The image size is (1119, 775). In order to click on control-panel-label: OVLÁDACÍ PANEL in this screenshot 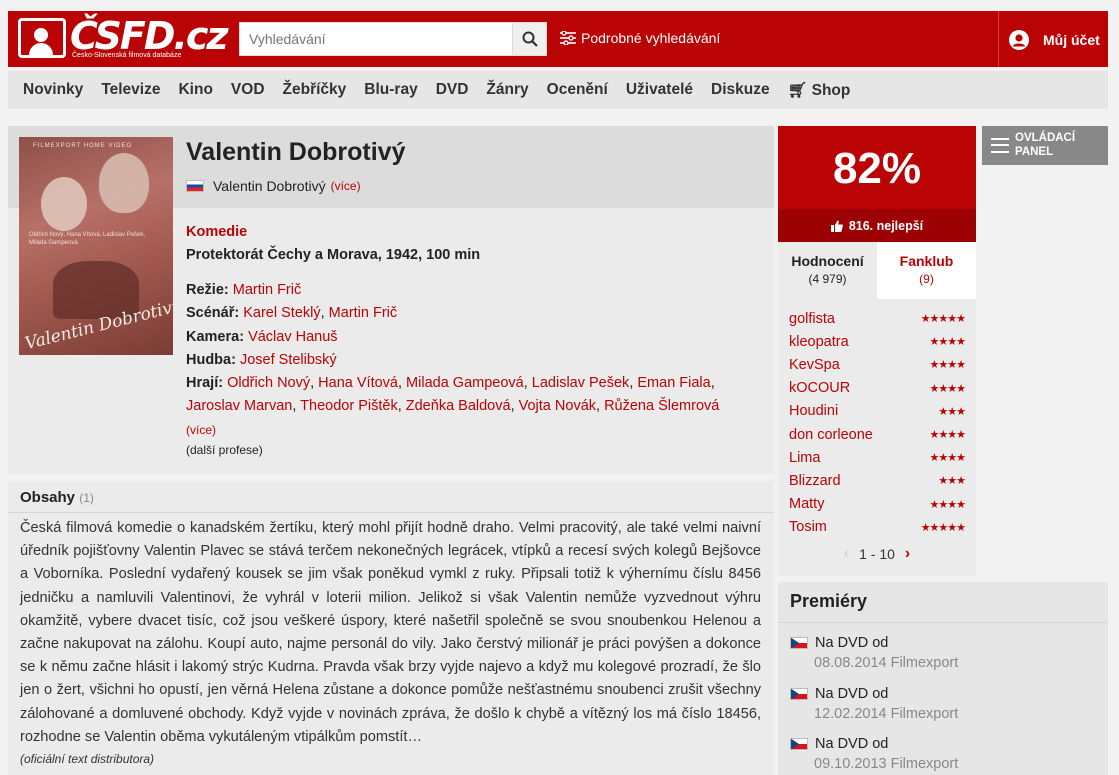, I will do `click(1045, 145)`.